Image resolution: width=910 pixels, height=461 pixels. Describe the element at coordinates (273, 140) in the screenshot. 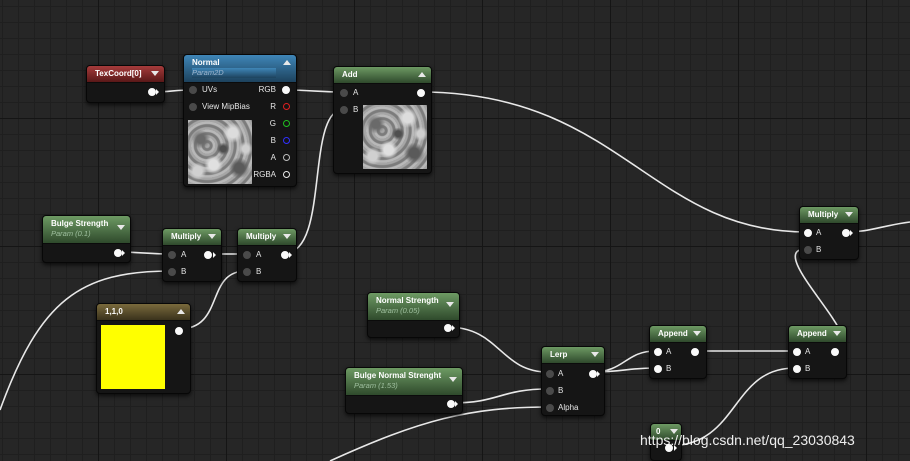

I see `normal-output-label-b: B` at that location.